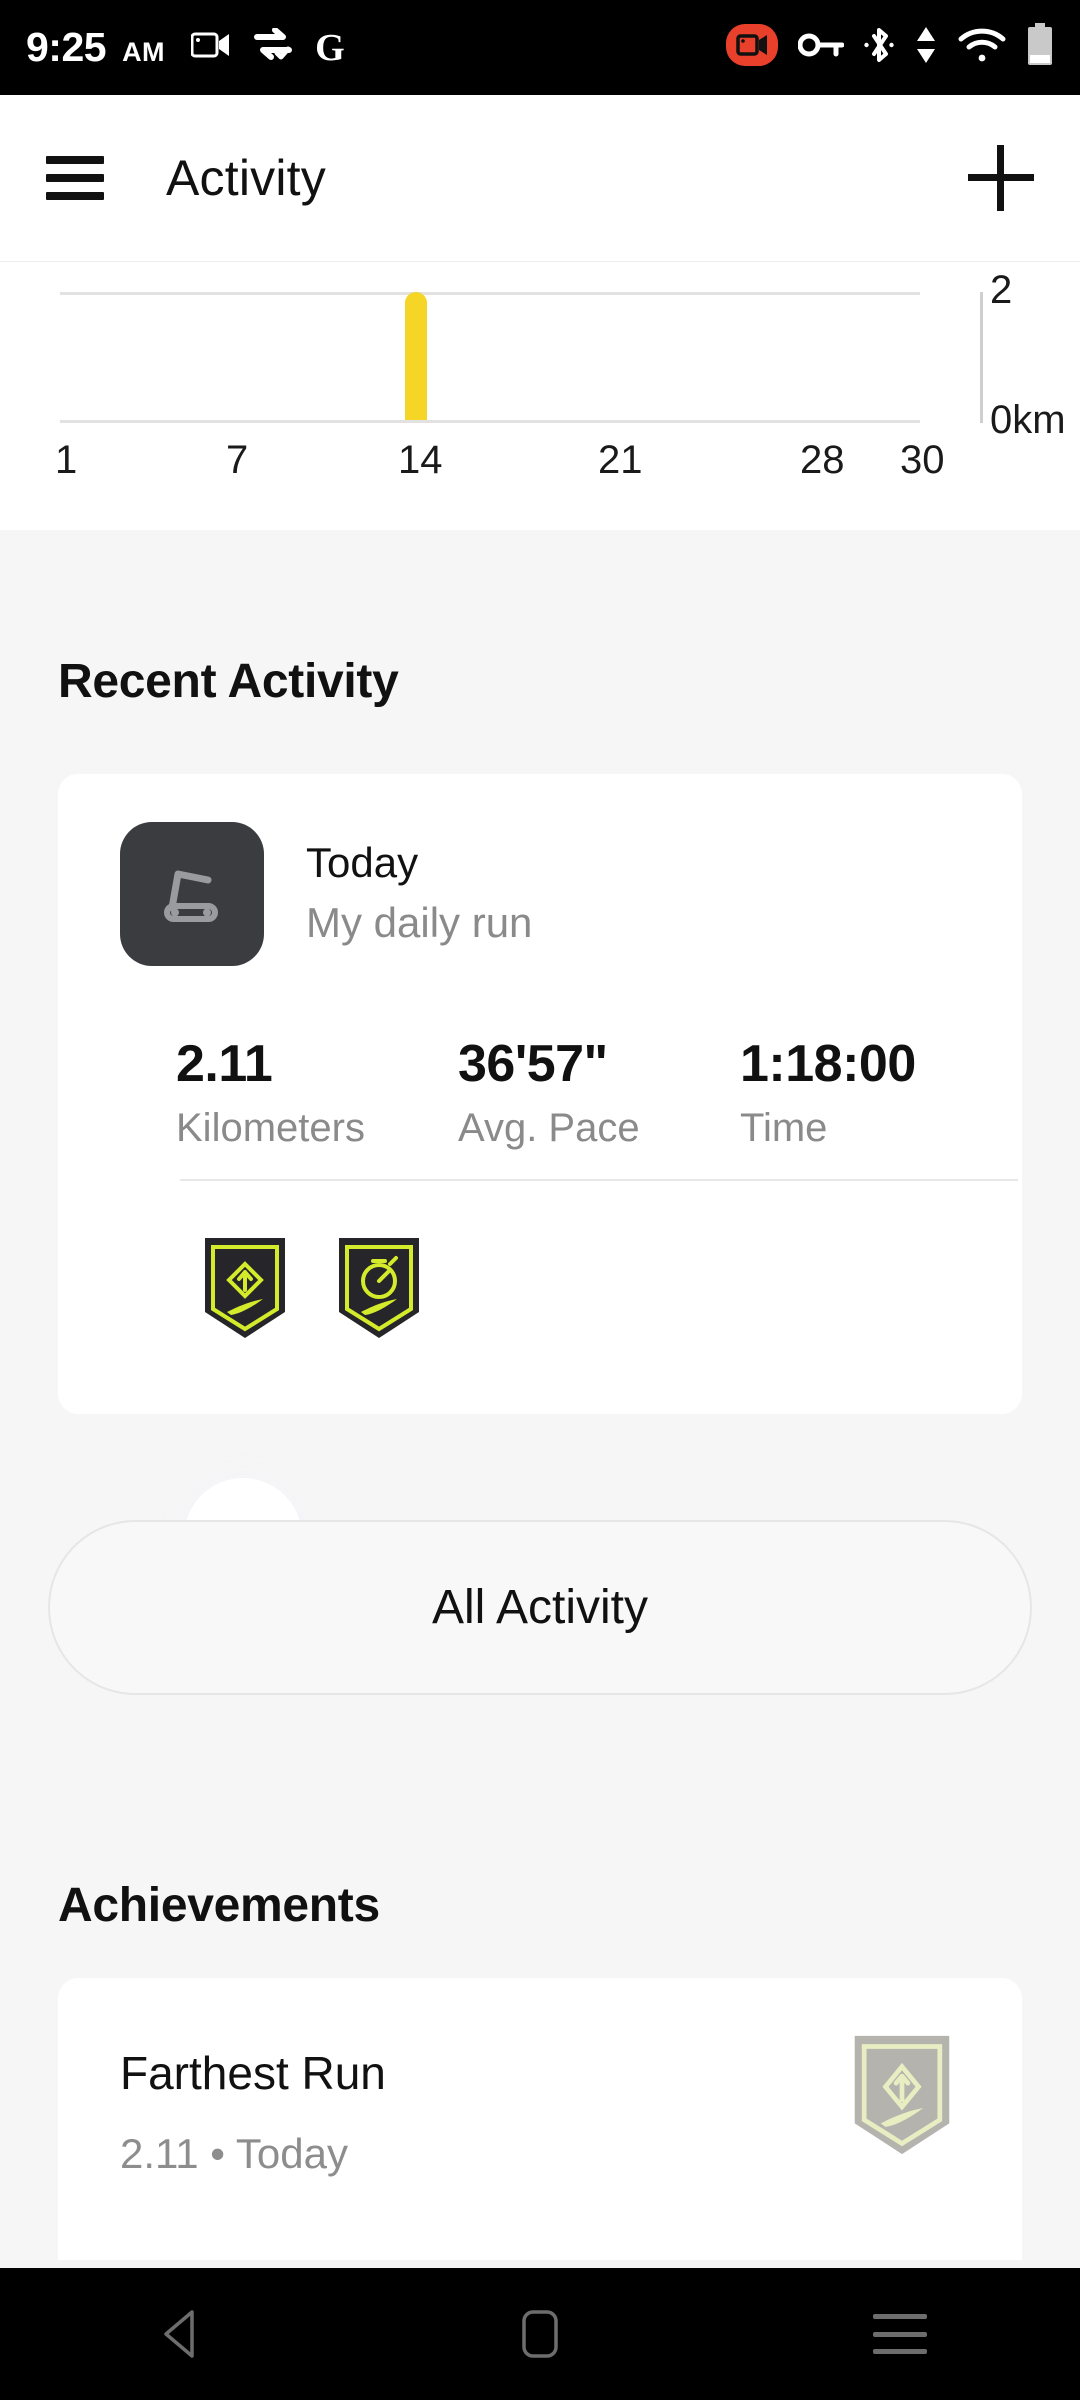 This screenshot has height=2400, width=1080. I want to click on sync-check-icon, so click(273, 47).